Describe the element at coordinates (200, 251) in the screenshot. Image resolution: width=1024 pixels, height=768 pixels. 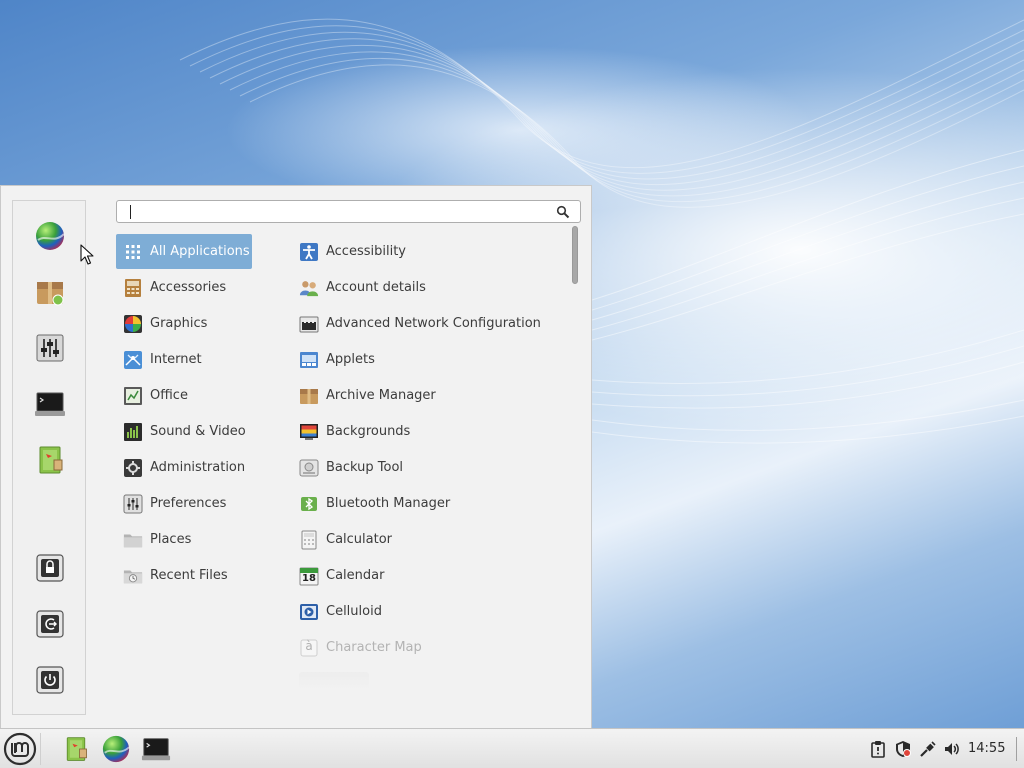
I see `category-label: All Applications` at that location.